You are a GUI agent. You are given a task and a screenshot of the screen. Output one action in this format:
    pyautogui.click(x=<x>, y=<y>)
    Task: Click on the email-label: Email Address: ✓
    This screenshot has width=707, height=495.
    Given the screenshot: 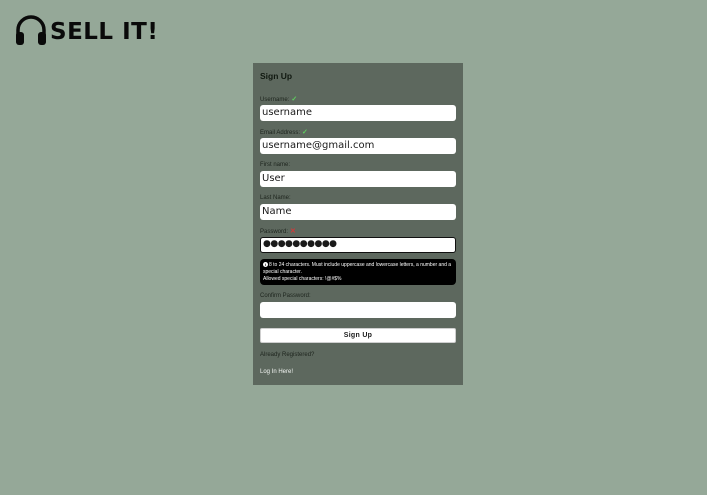 What is the action you would take?
    pyautogui.click(x=284, y=132)
    